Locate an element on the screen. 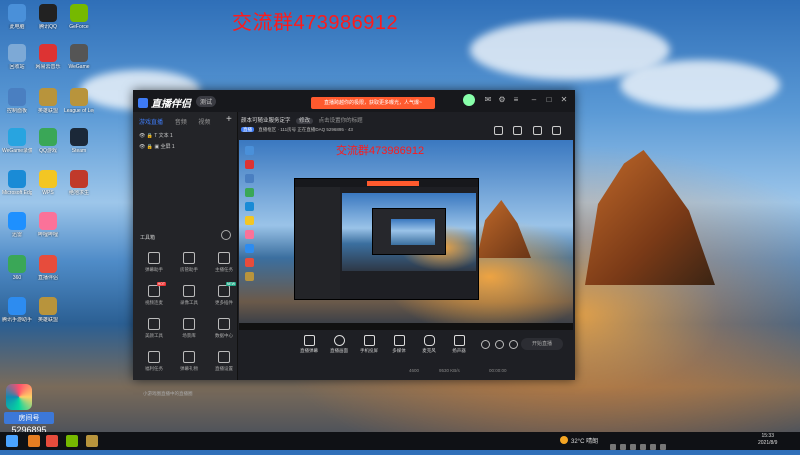 This screenshot has height=455, width=800. desktop-icon: 直播伴侣 is located at coordinates (48, 268).